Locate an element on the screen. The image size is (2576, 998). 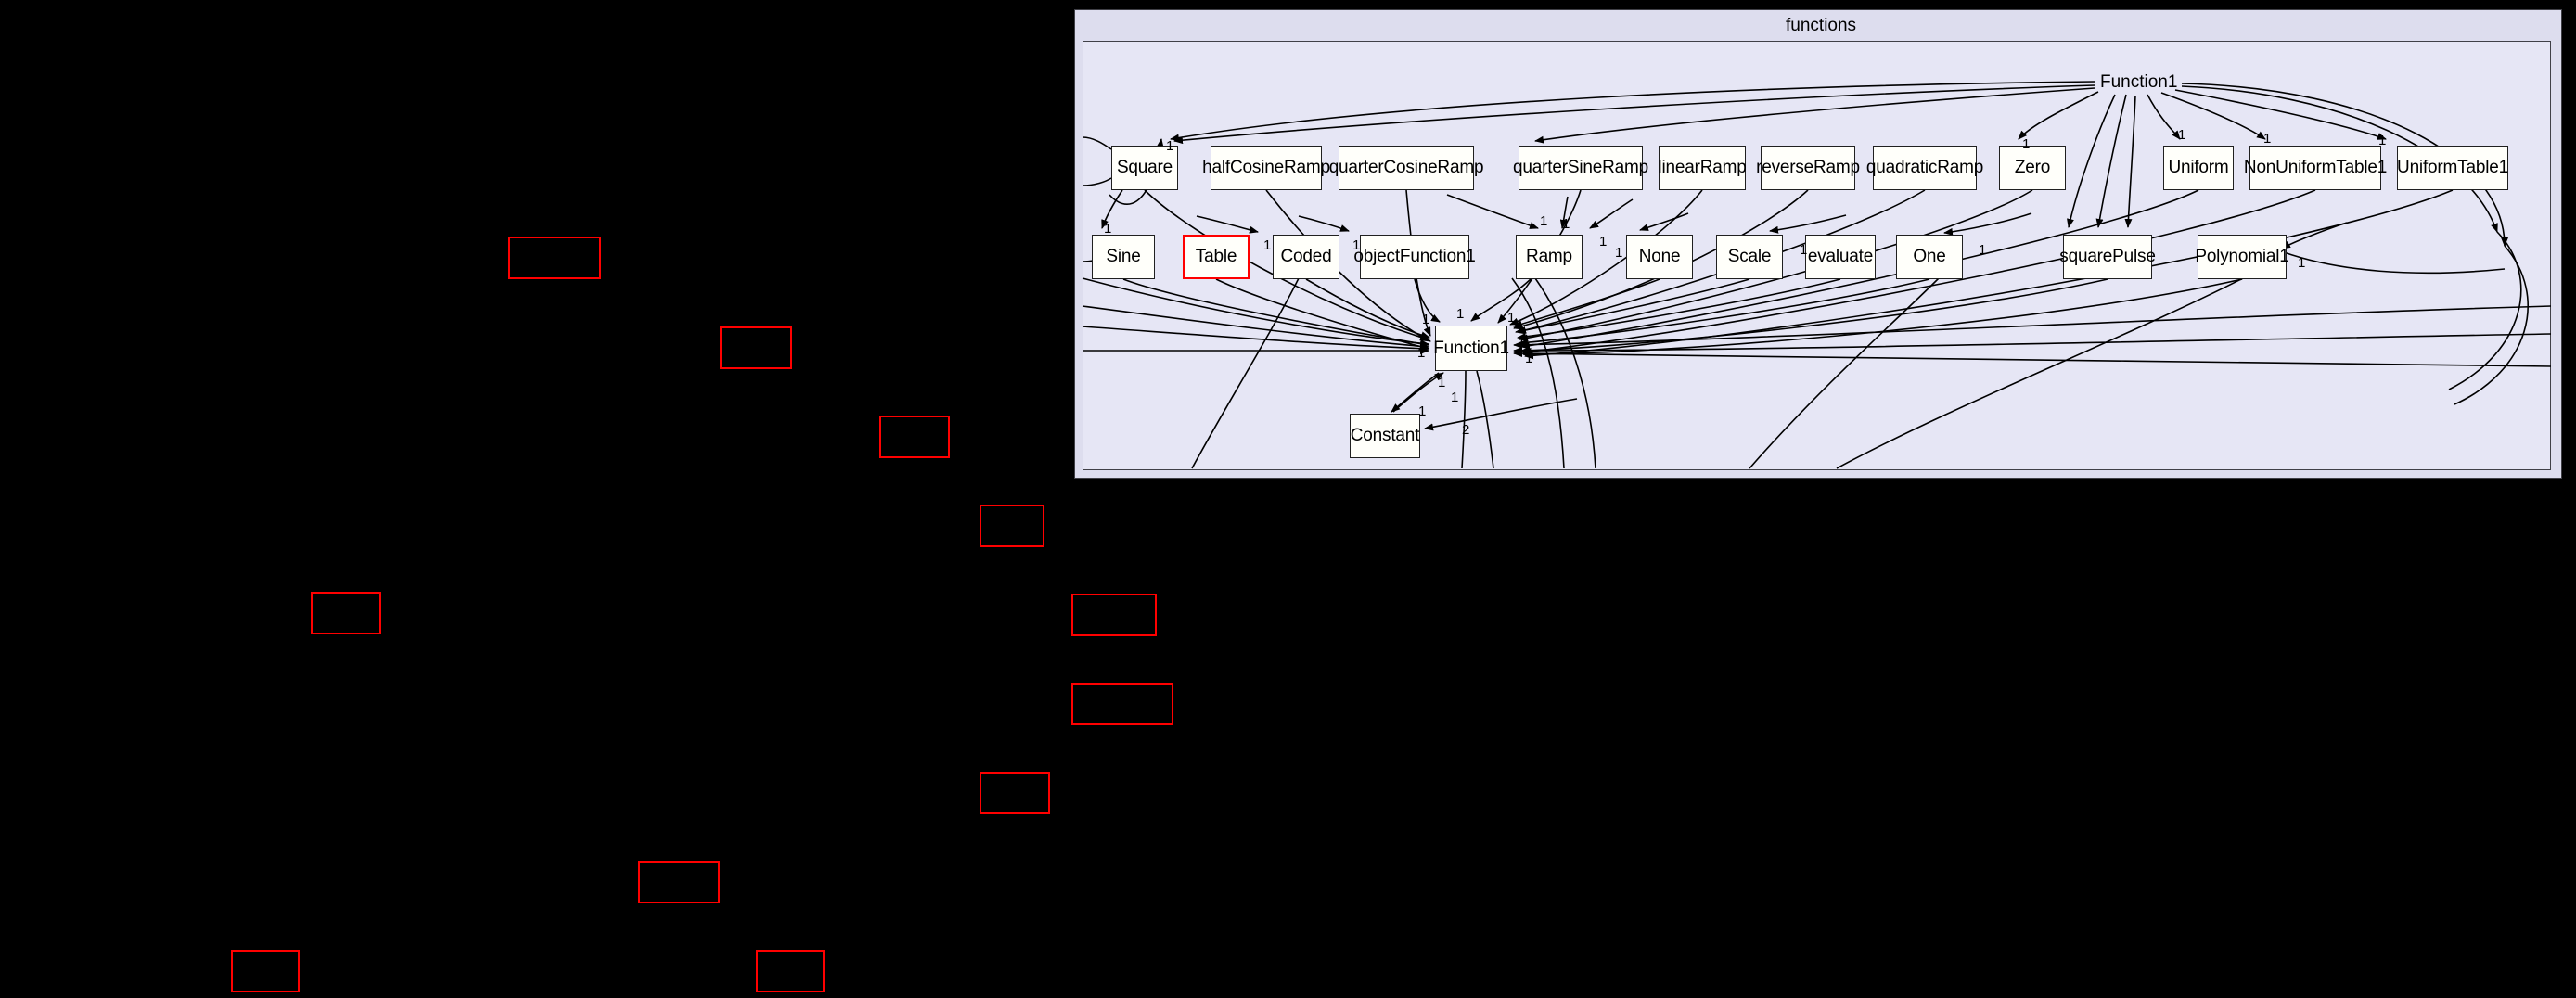
node-label: squarePulse is located at coordinates (2107, 256).